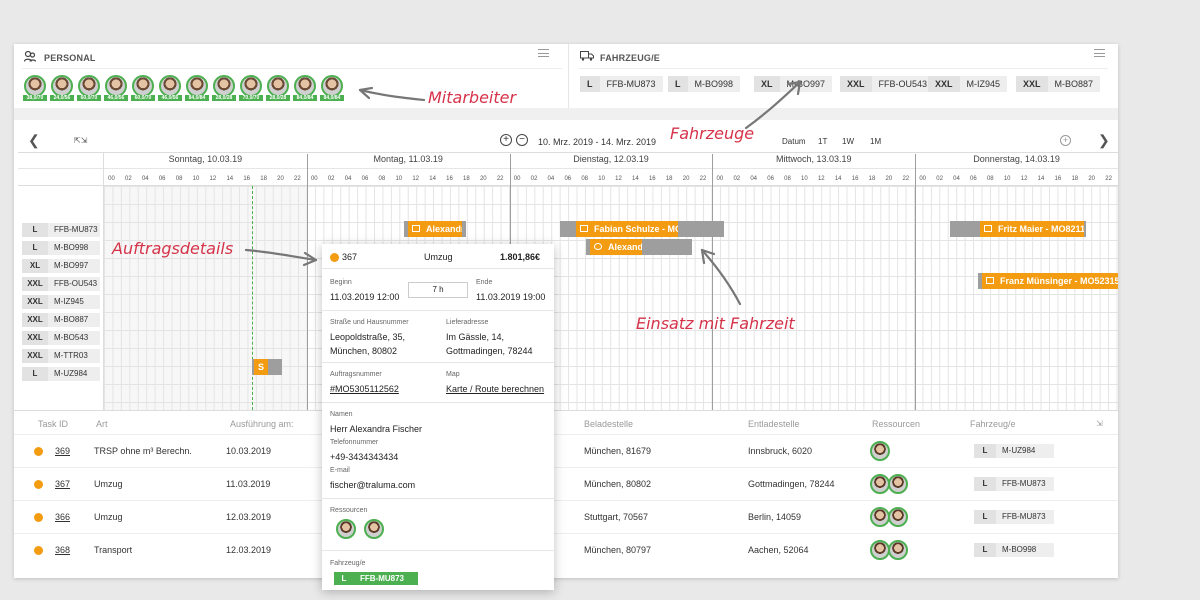  I want to click on arrow-fahrzeuge, so click(773, 105).